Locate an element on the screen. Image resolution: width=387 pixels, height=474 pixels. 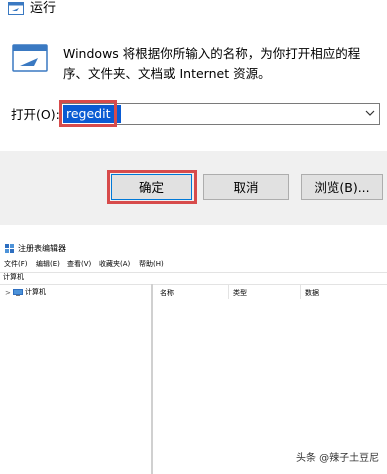
menu-view: 查看(V) is located at coordinates (79, 264).